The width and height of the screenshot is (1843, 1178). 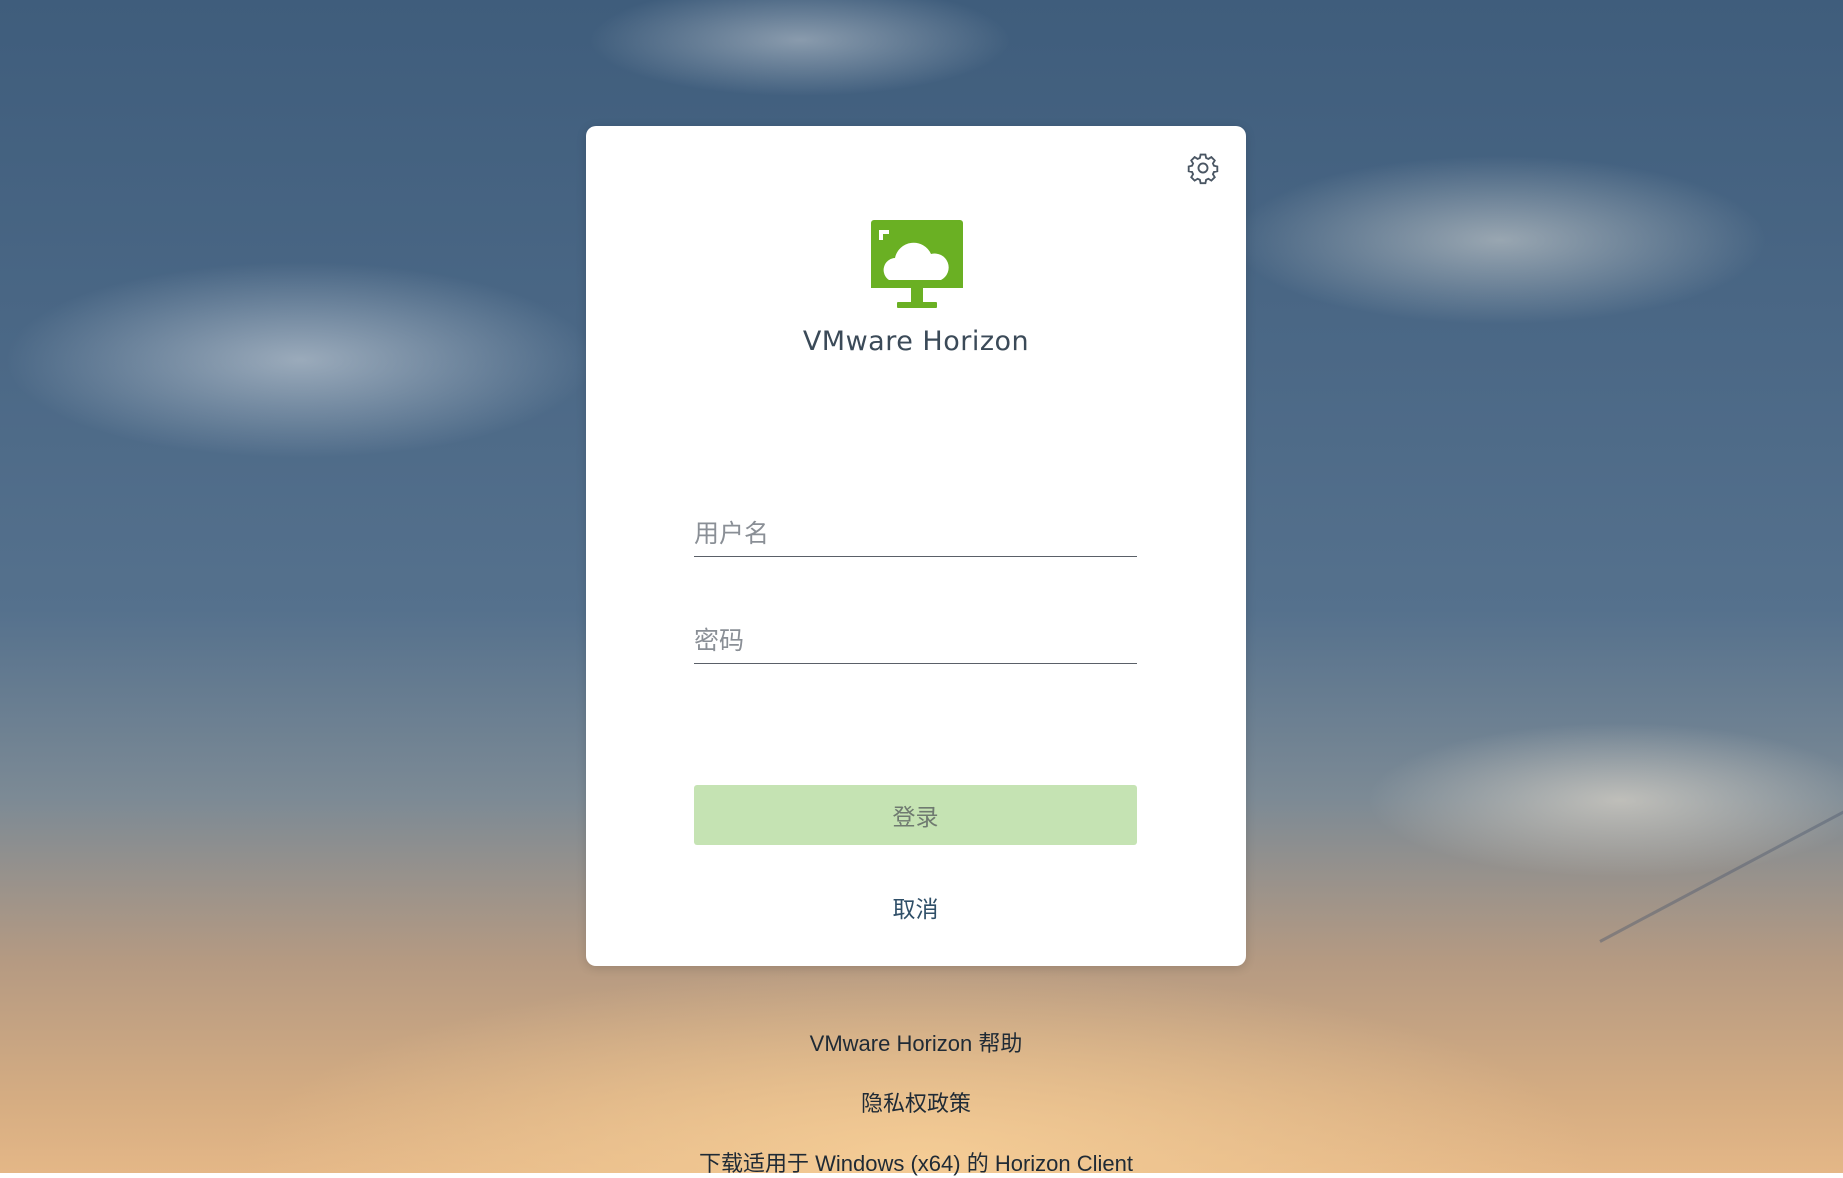 I want to click on vmware-horizon-logo-icon, so click(x=917, y=265).